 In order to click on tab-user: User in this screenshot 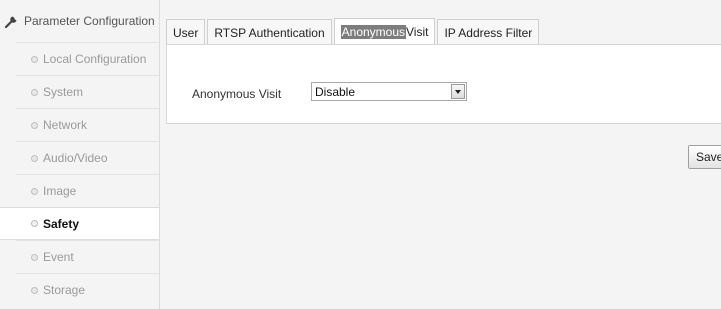, I will do `click(186, 32)`.